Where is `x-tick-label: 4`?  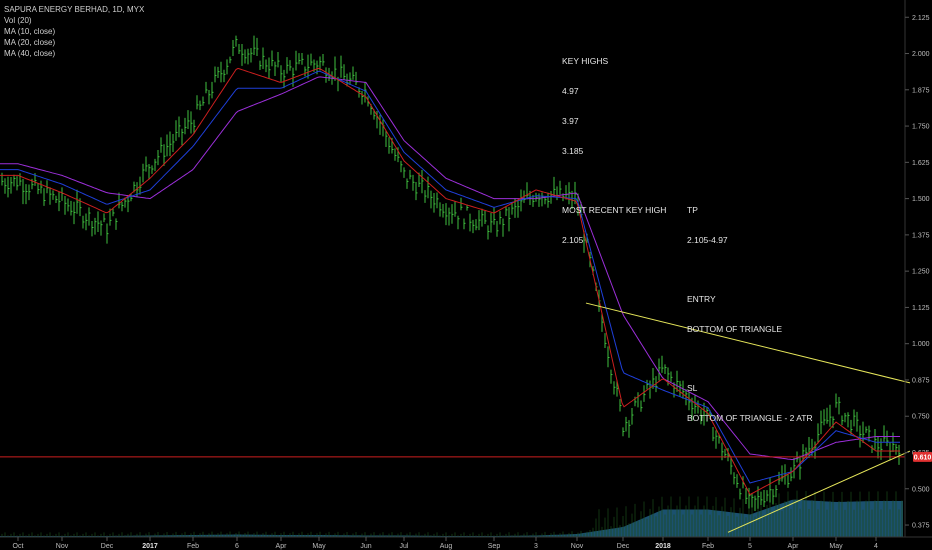 x-tick-label: 4 is located at coordinates (876, 546).